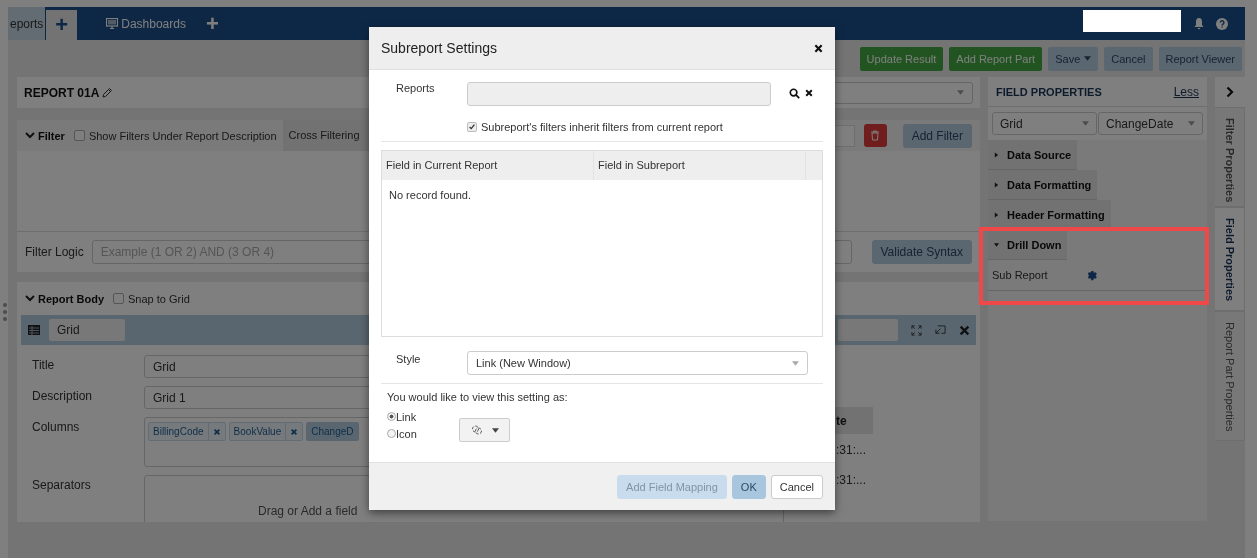 The image size is (1257, 558). What do you see at coordinates (700, 165) in the screenshot?
I see `column-header: Field in Subreport` at bounding box center [700, 165].